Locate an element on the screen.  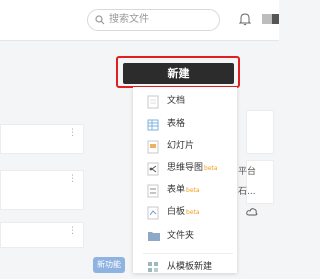
menu-item-folder: 文件夹 is located at coordinates (185, 237).